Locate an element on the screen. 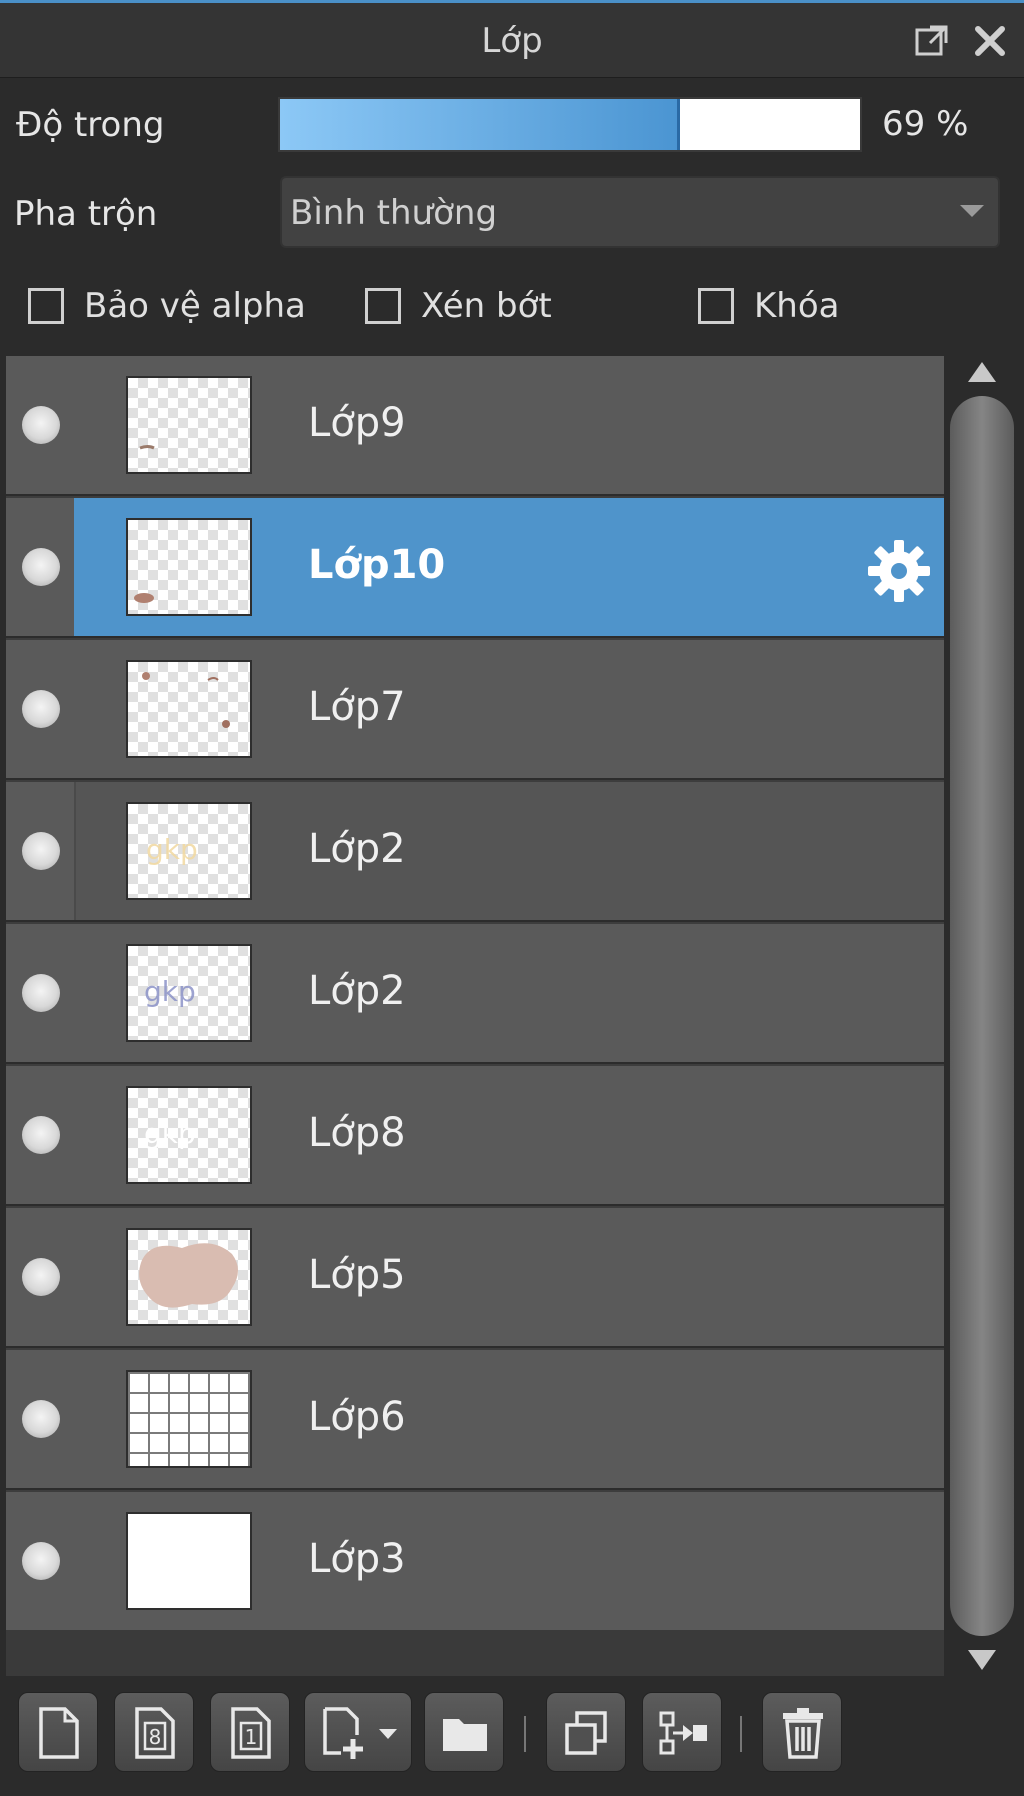 The image size is (1024, 1796). new-layer-button is located at coordinates (58, 1732).